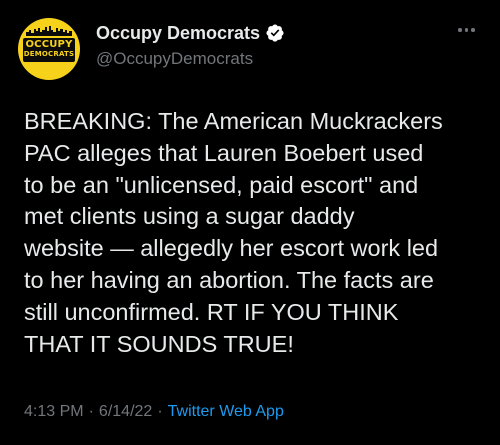 The image size is (500, 445). I want to click on author-block: Occupy Democrats @OccupyDemocrats, so click(190, 45).